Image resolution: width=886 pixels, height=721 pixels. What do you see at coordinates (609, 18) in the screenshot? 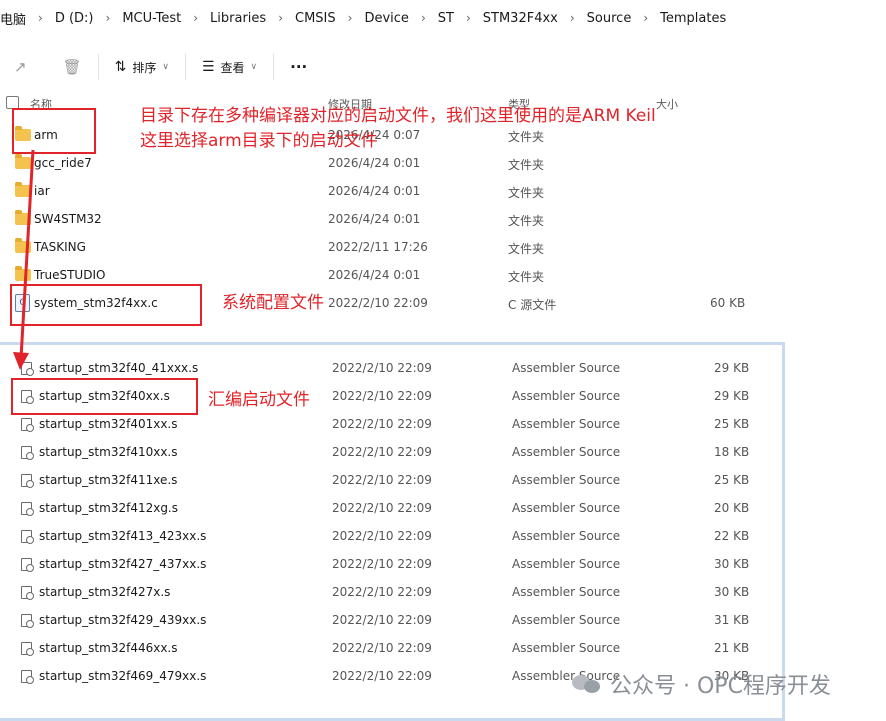
I see `breadcrumb-item: Source` at bounding box center [609, 18].